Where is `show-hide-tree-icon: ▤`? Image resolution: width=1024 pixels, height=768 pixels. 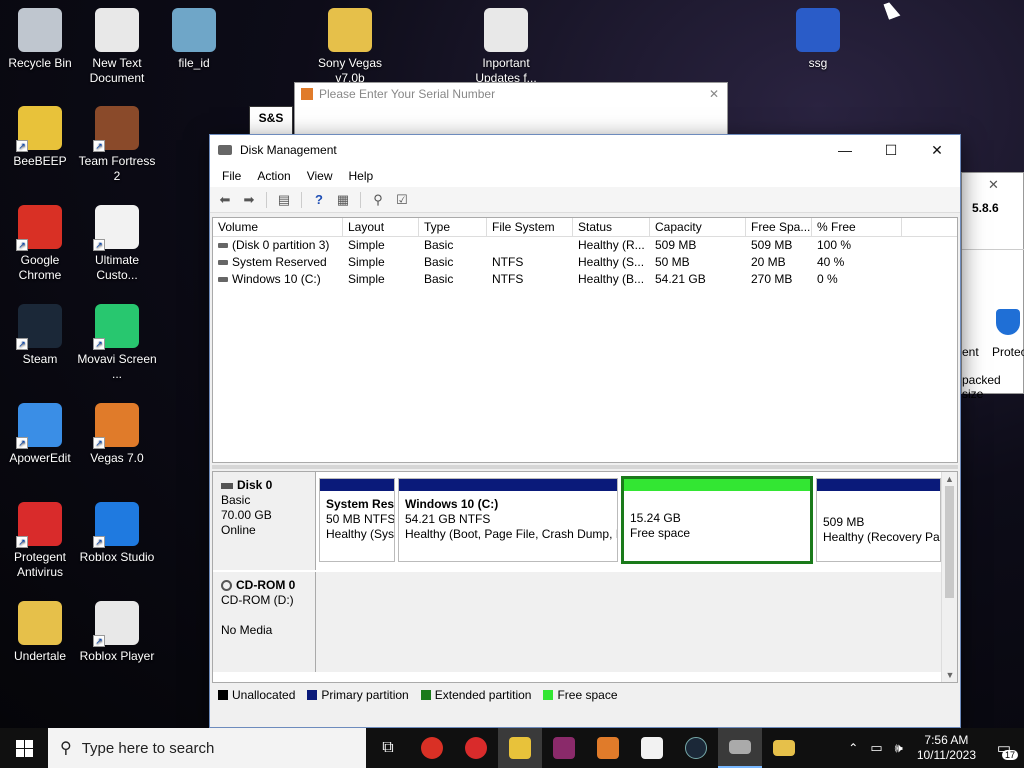 show-hide-tree-icon: ▤ is located at coordinates (284, 200).